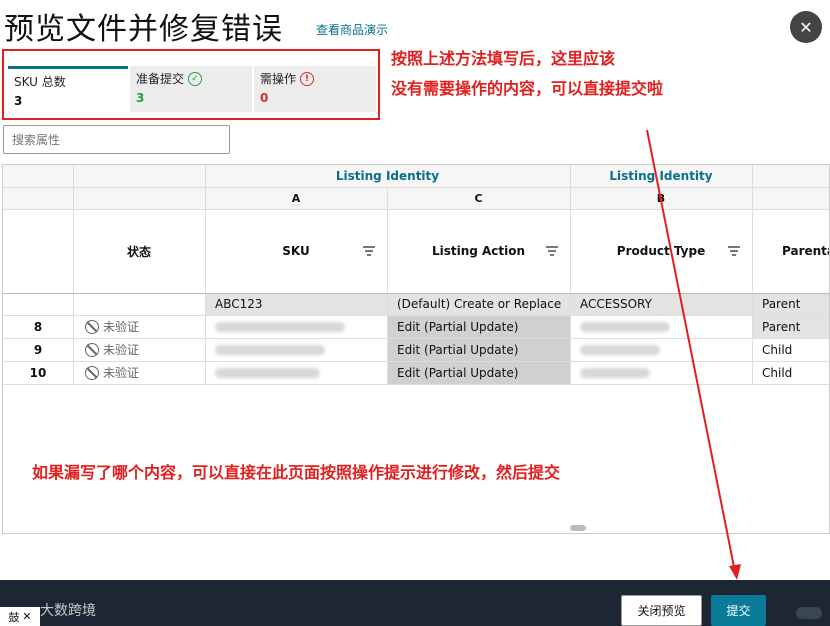 The height and width of the screenshot is (626, 830). Describe the element at coordinates (296, 198) in the screenshot. I see `column-letter-a: A` at that location.